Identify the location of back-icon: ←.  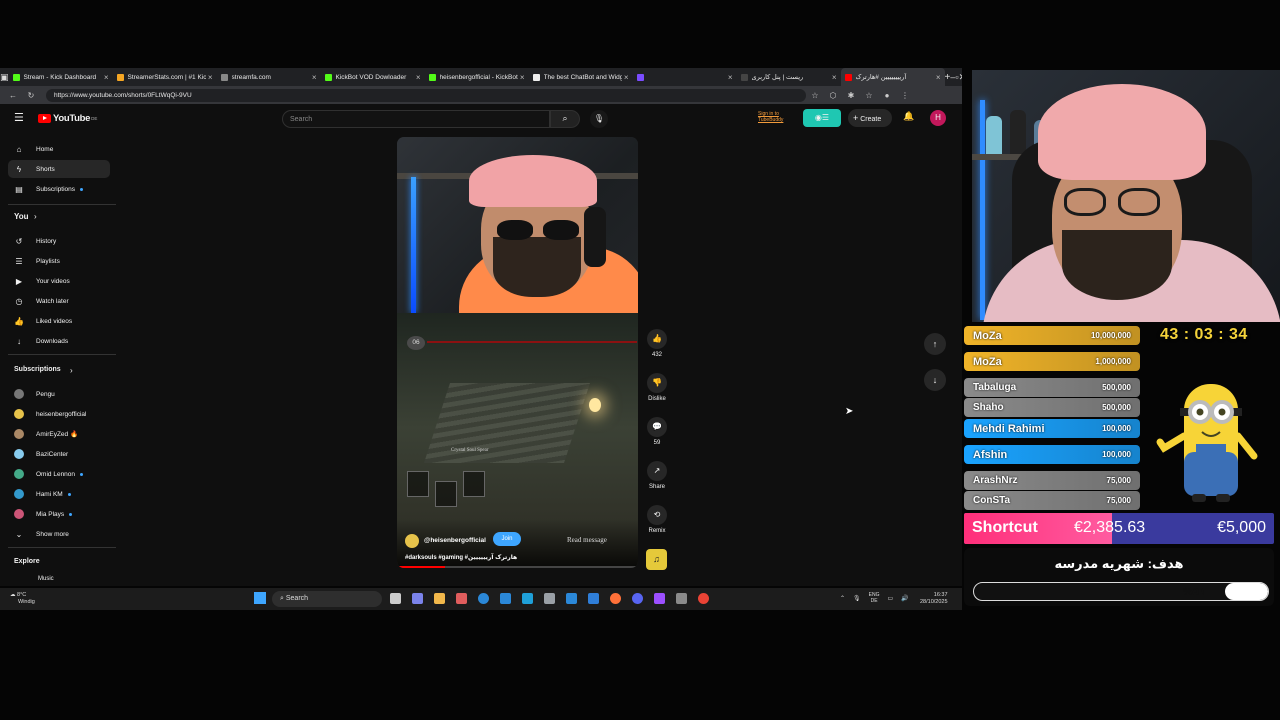
(13, 95).